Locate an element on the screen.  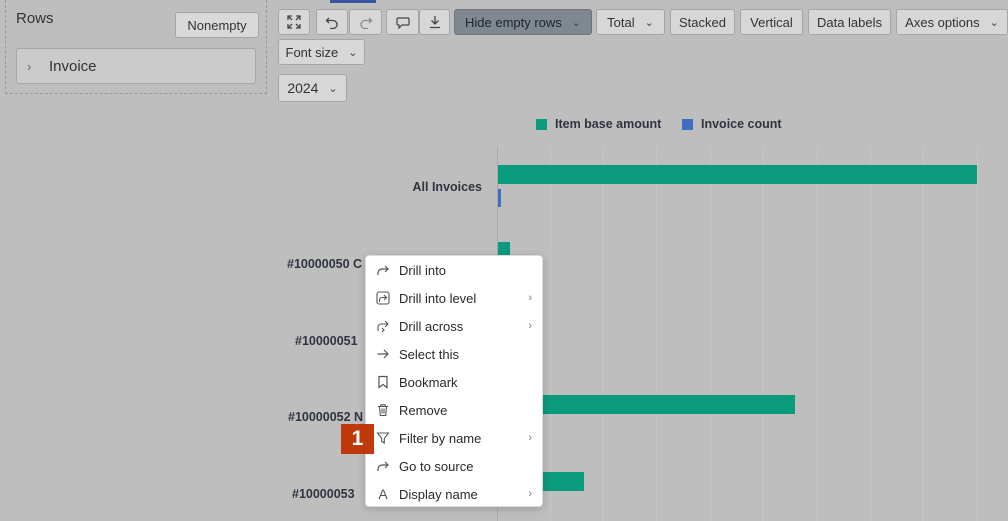
axes-options-dropdown: Axes options ⌄ is located at coordinates (952, 22).